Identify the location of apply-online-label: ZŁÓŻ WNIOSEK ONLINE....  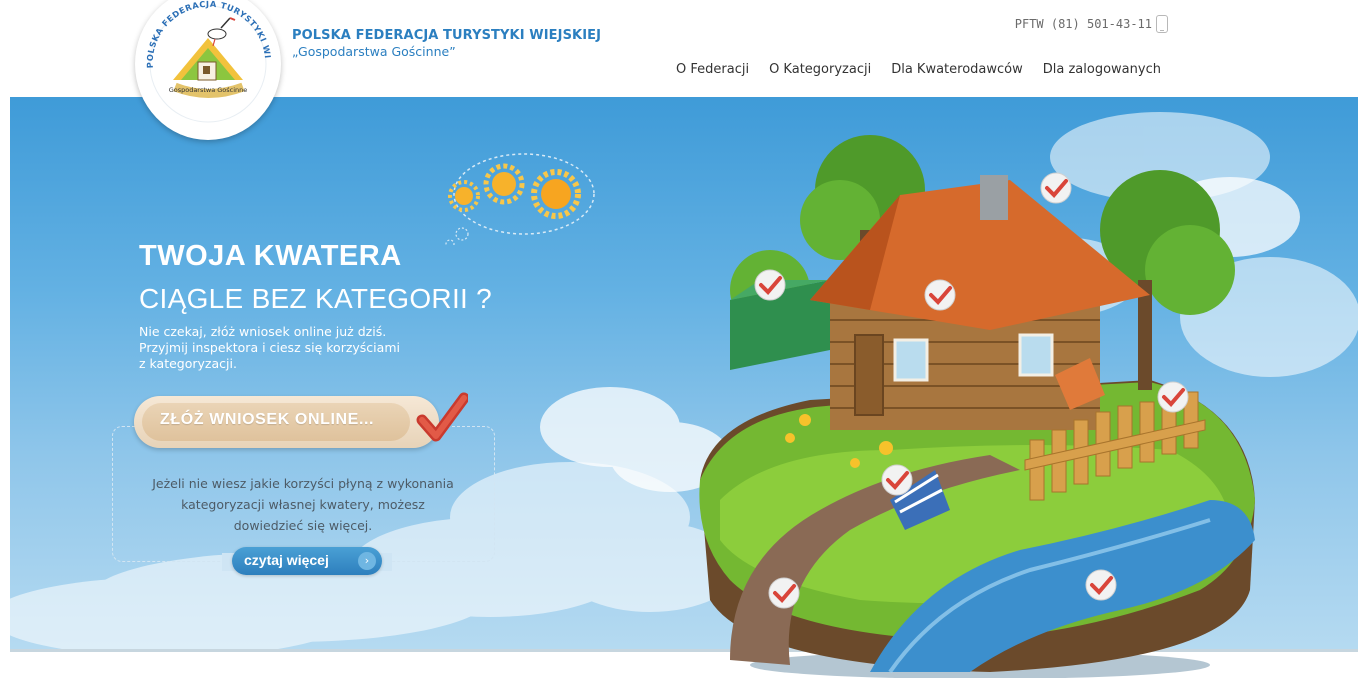
(267, 419).